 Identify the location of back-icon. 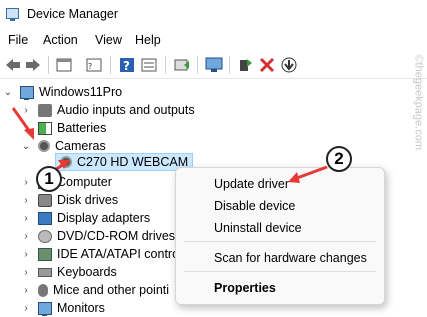
(13, 65).